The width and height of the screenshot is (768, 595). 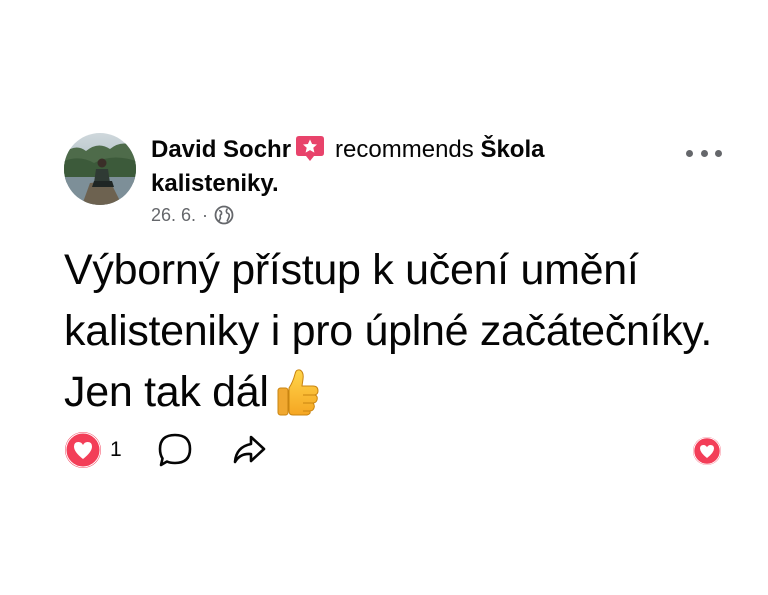 I want to click on heart-reaction-summary-icon, so click(x=707, y=451).